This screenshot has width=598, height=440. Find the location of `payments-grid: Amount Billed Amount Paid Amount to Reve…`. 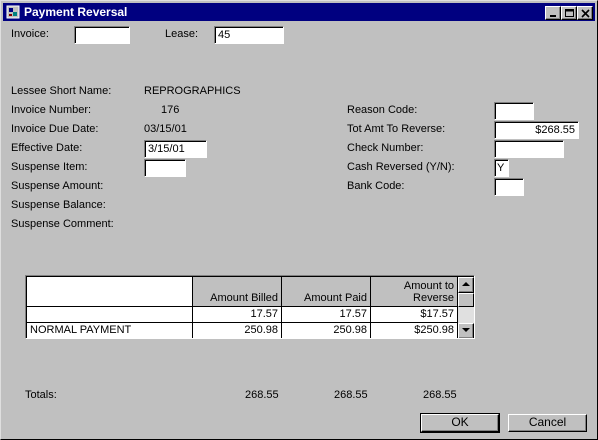

payments-grid: Amount Billed Amount Paid Amount to Reve… is located at coordinates (250, 307).